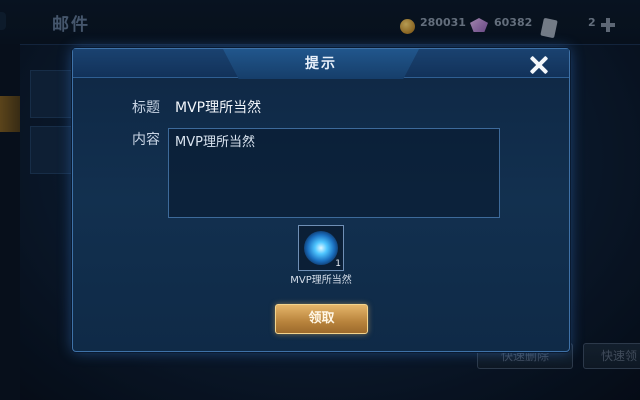  I want to click on attachment-name: MVP理所当然, so click(321, 280).